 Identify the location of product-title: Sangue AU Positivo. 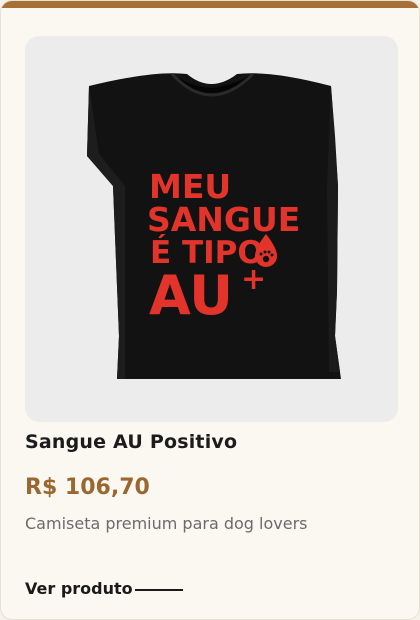
(131, 442).